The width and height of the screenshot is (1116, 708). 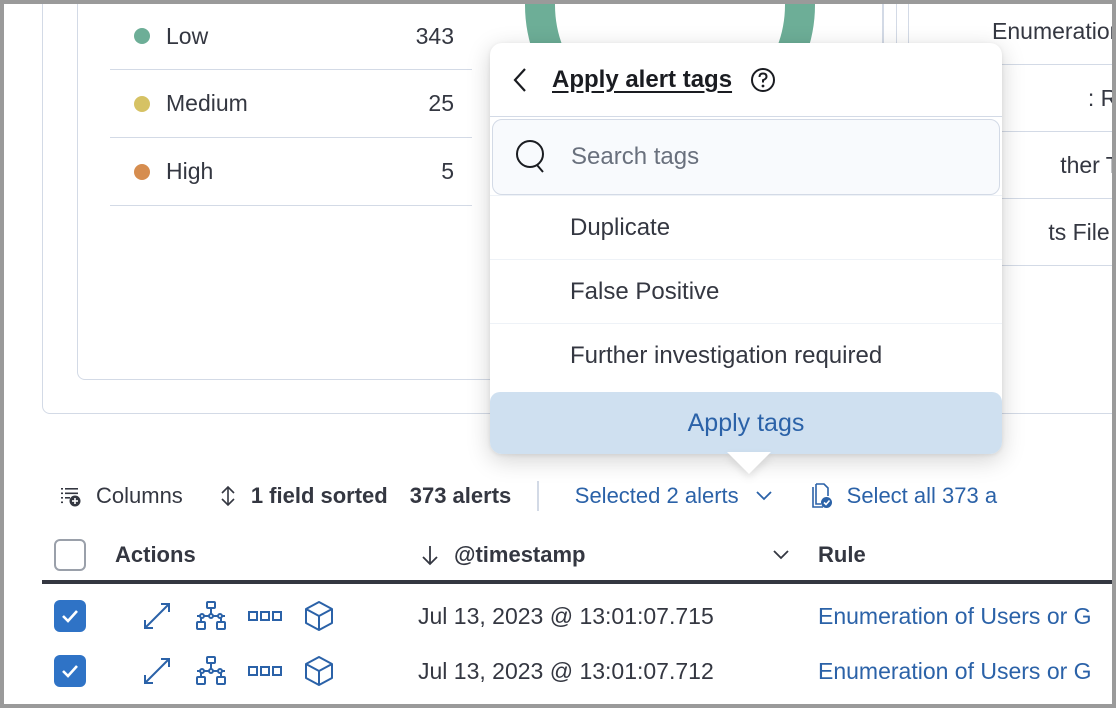 What do you see at coordinates (566, 615) in the screenshot?
I see `row-timestamp: Jul 13, 2023 @ 13:01:07.715` at bounding box center [566, 615].